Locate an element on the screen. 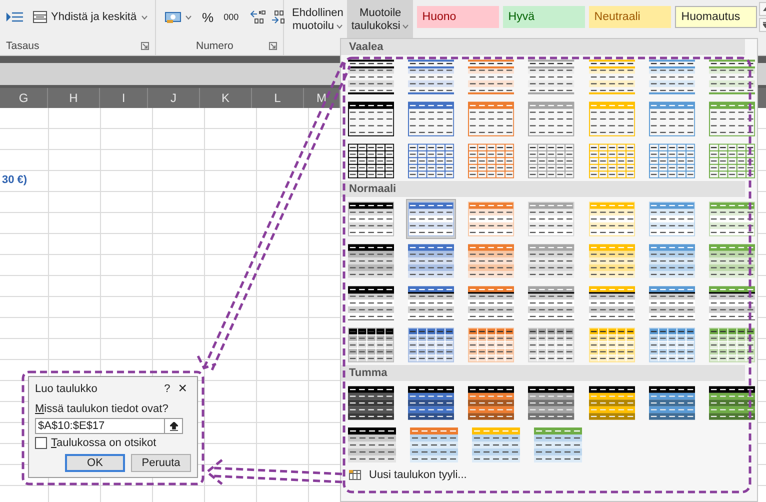 This screenshot has height=502, width=766. merge-cells-icon is located at coordinates (40, 17).